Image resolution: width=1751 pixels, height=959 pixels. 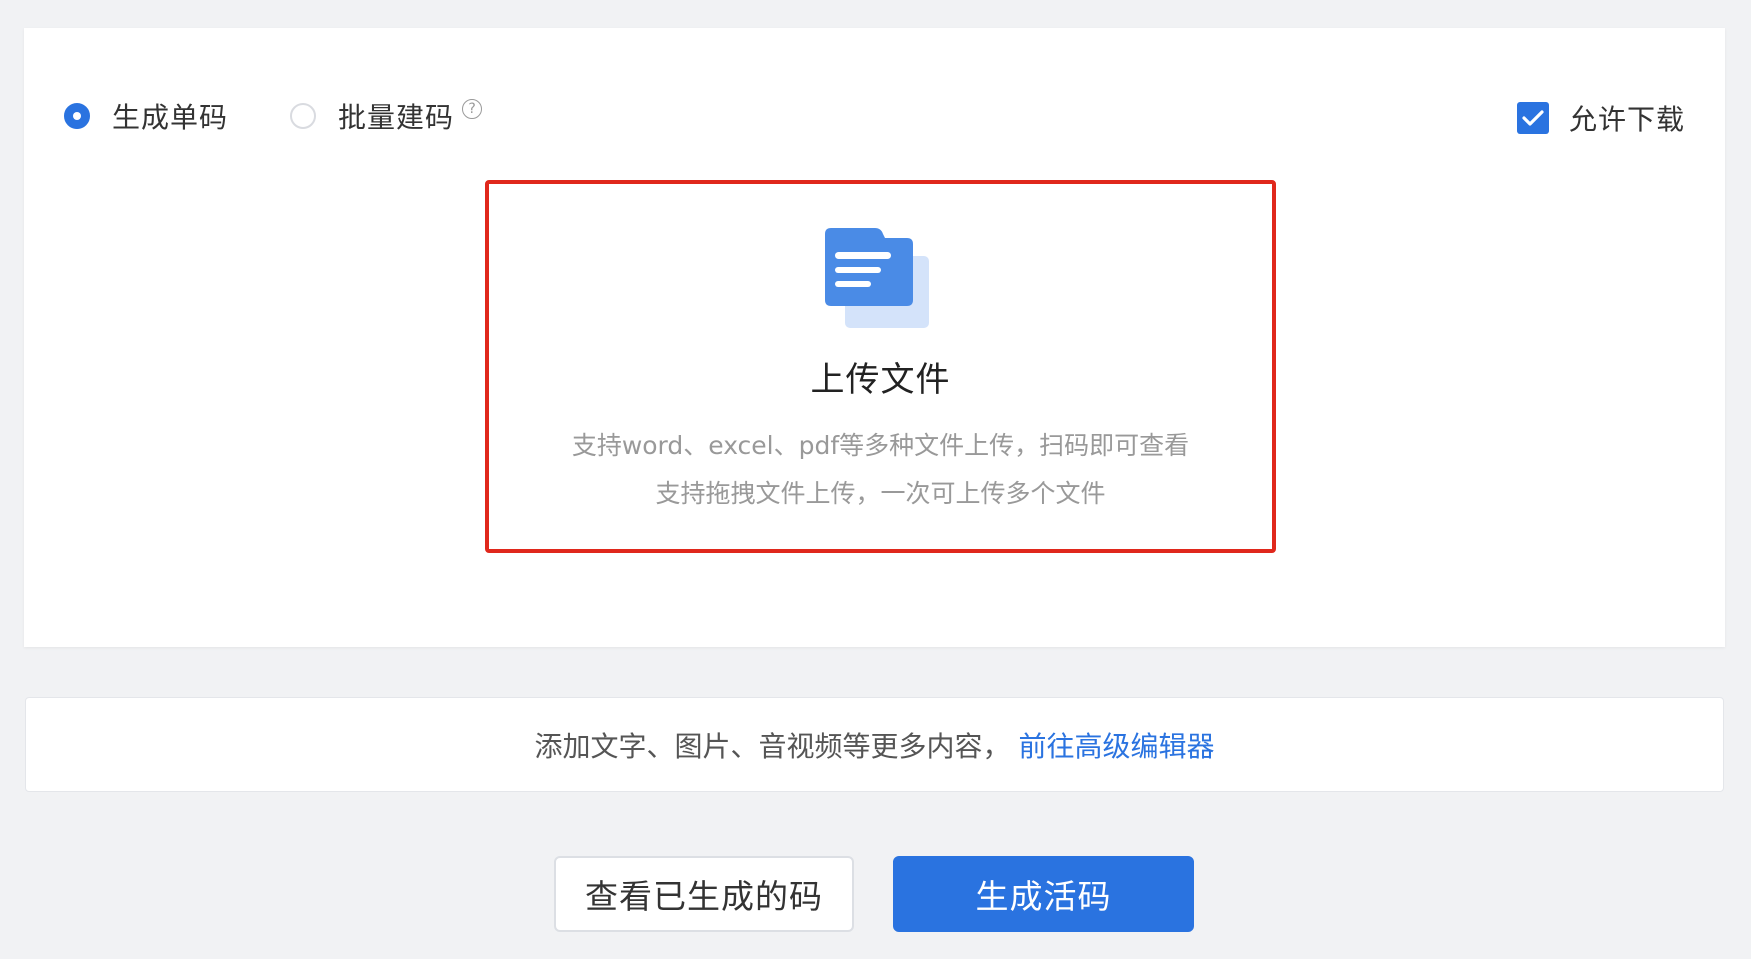 What do you see at coordinates (396, 117) in the screenshot?
I see `radio-batch-code-label: 批量建码` at bounding box center [396, 117].